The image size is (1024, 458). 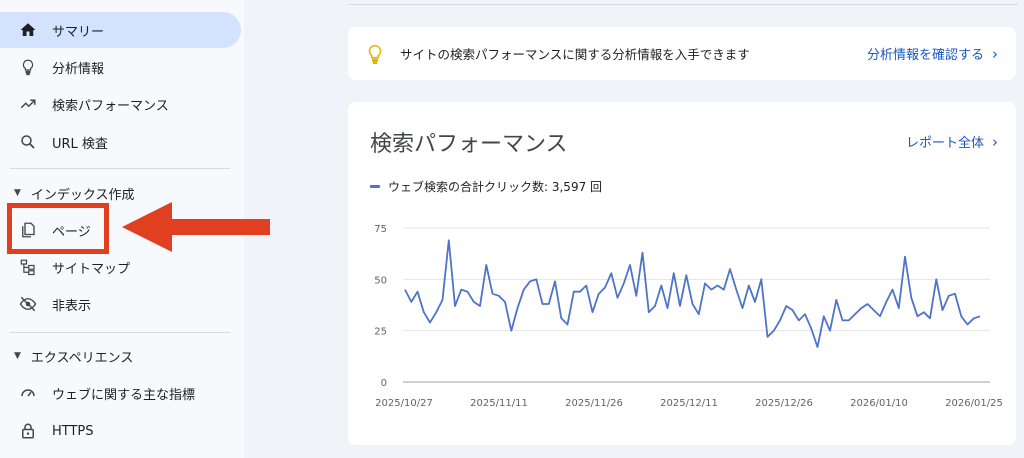 I want to click on x-tick-label: 2026/01/10, so click(x=879, y=403).